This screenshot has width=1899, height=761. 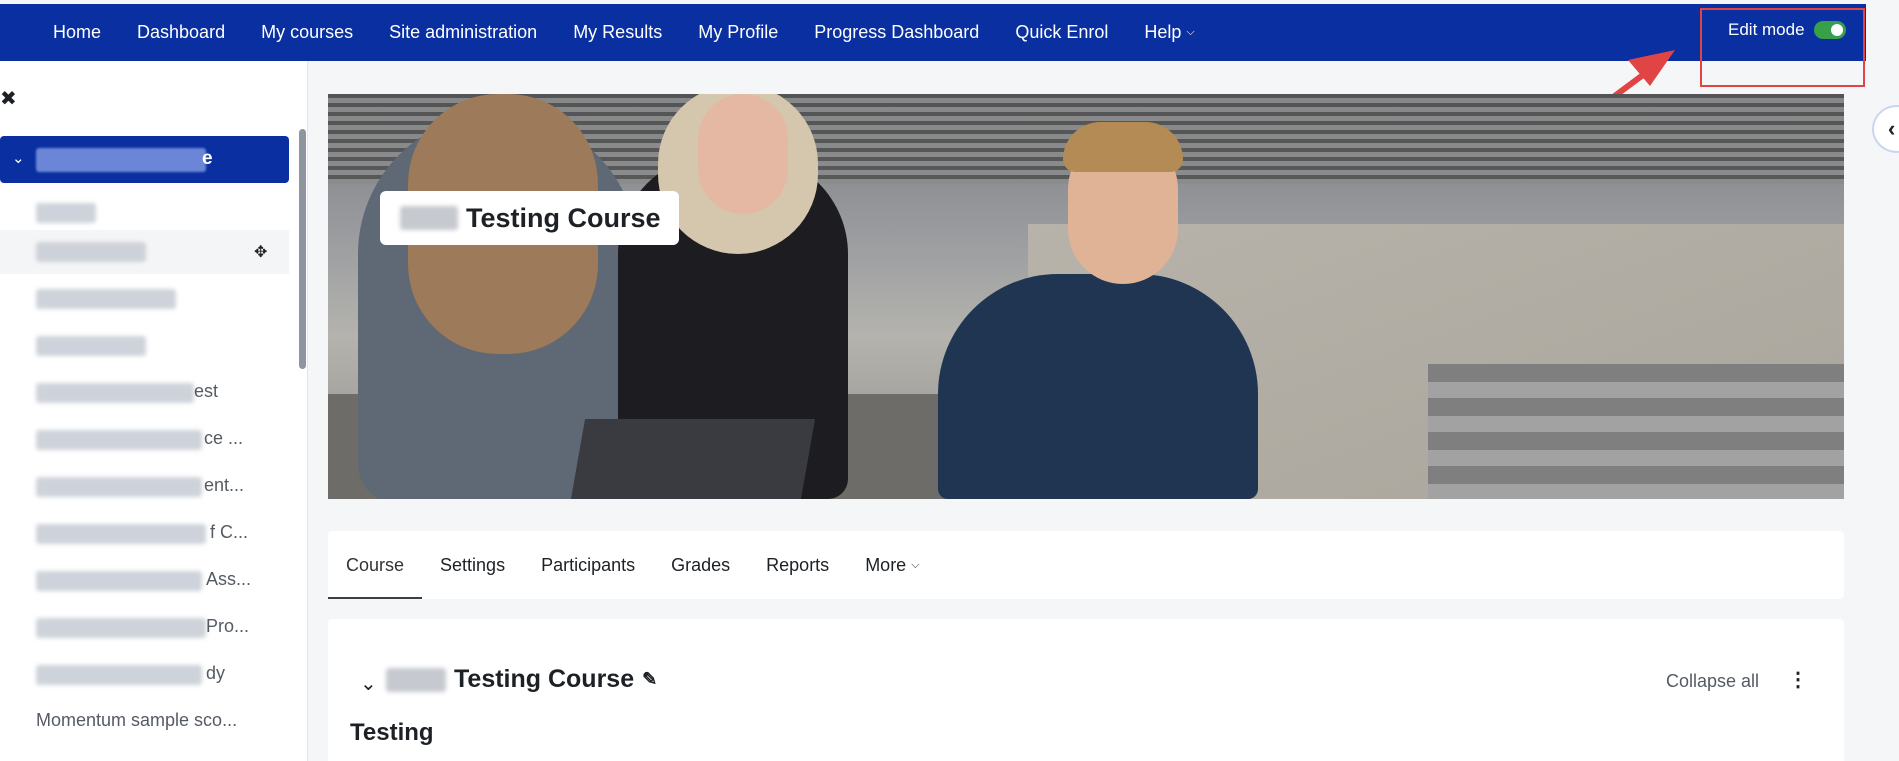 I want to click on tab-more: More ⌵, so click(x=892, y=565).